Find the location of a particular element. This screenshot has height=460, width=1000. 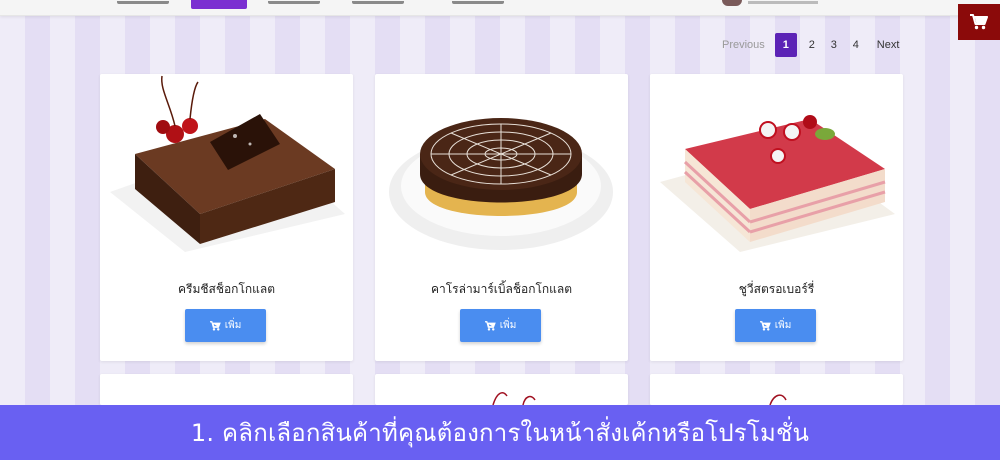

pagination: Previous 1 2 3 4 Next is located at coordinates (811, 45).